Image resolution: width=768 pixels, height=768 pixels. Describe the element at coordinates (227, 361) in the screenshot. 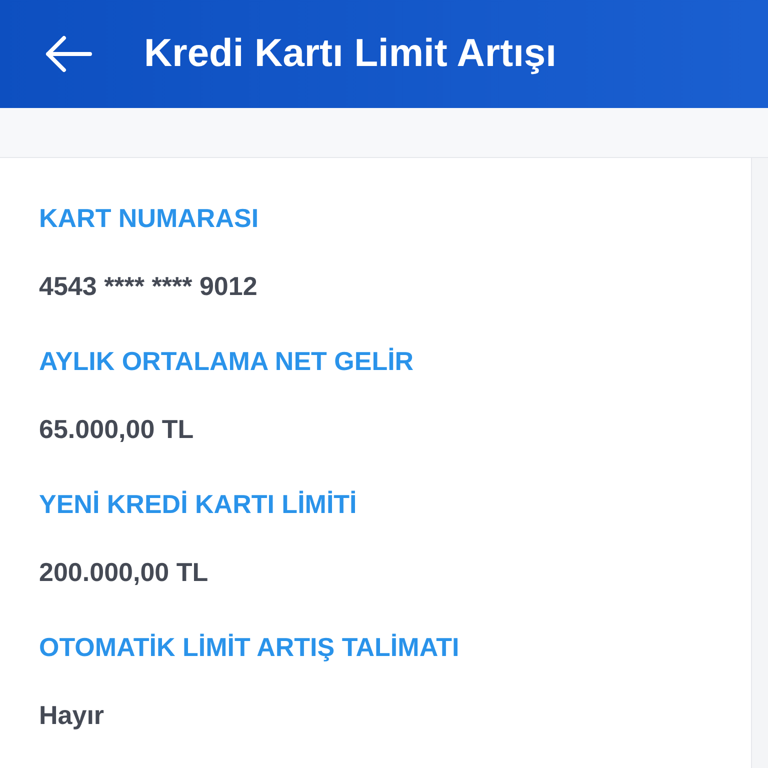

I see `field-label: AYLIK ORTALAMA NET GELİR` at that location.